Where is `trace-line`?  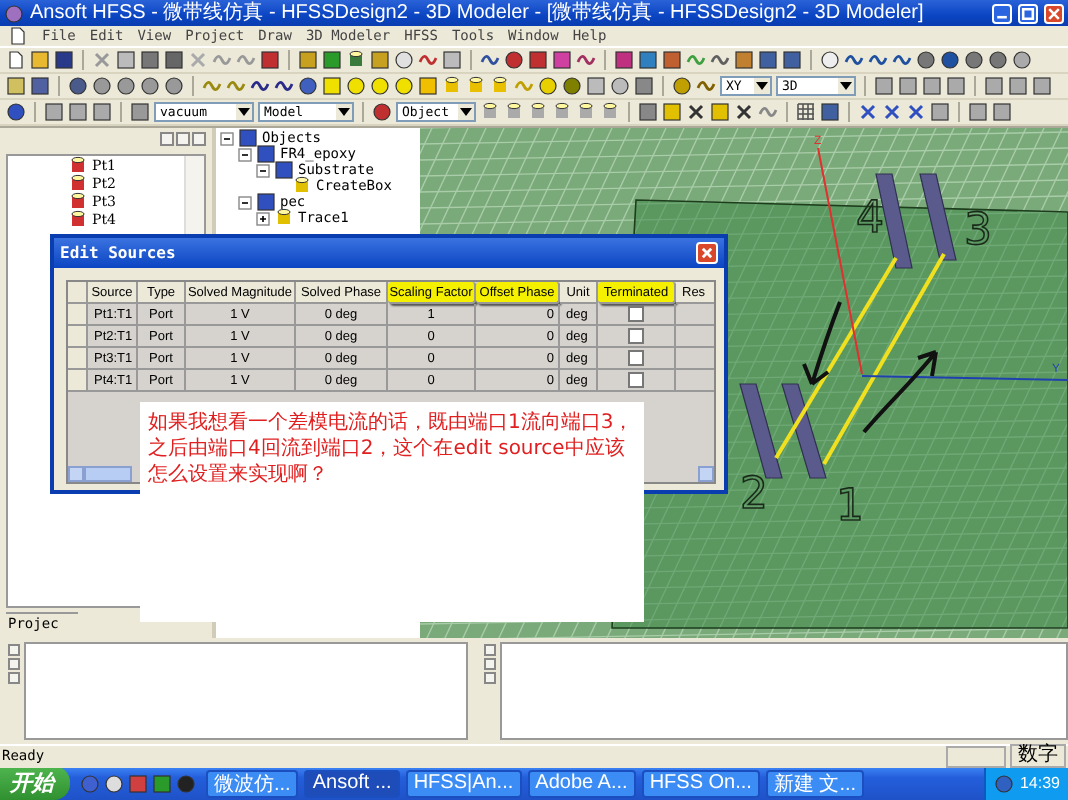
trace-line is located at coordinates (884, 359).